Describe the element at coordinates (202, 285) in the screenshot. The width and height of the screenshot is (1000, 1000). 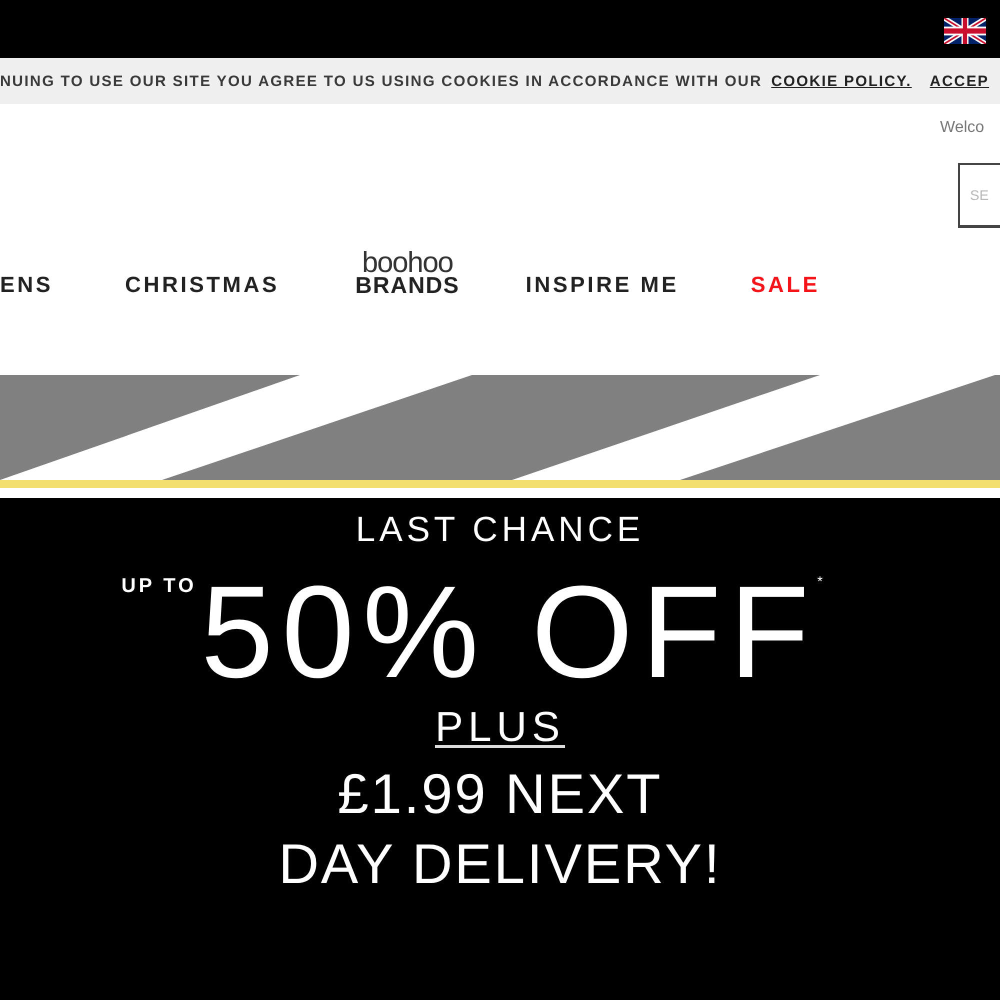
I see `nav-link: CHRISTMAS` at that location.